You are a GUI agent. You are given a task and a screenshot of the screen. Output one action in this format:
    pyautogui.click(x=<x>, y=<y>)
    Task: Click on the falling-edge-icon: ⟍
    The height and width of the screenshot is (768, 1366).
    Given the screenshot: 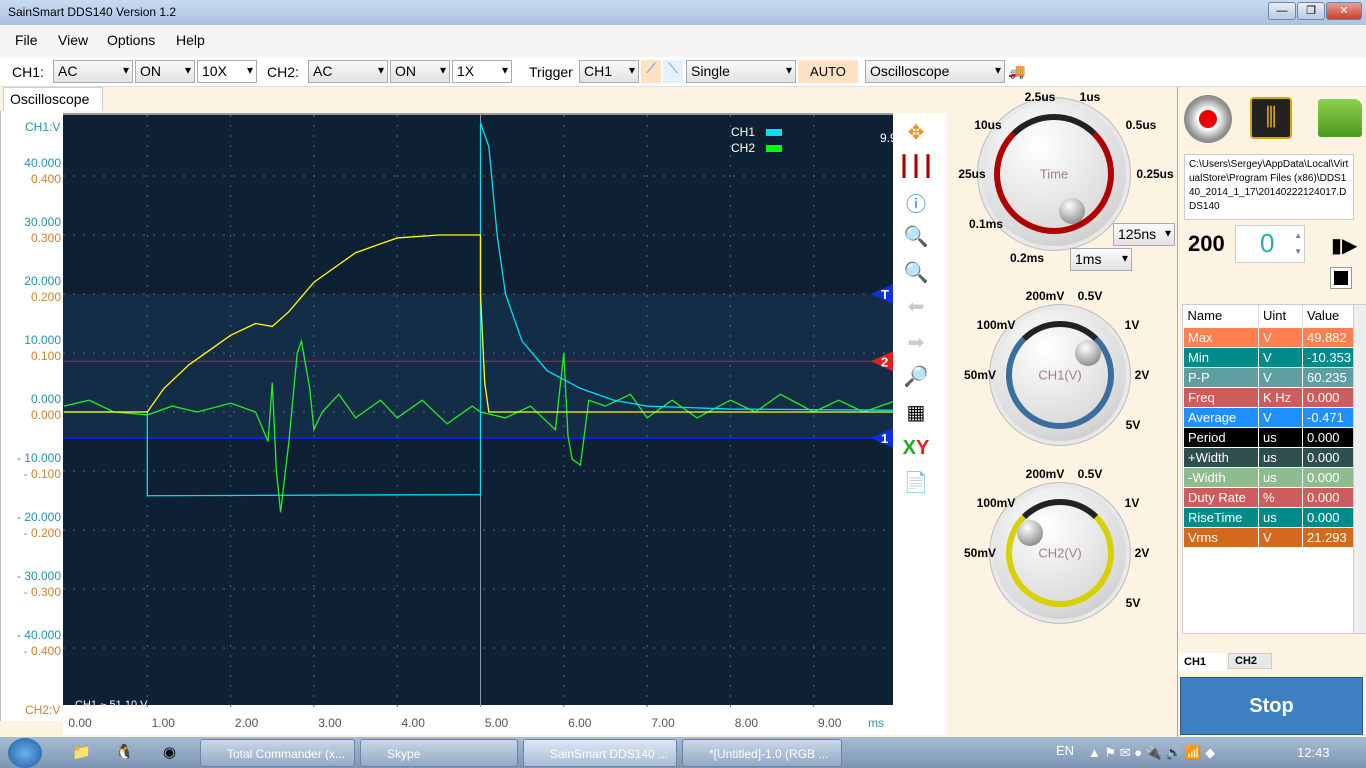 What is the action you would take?
    pyautogui.click(x=673, y=71)
    